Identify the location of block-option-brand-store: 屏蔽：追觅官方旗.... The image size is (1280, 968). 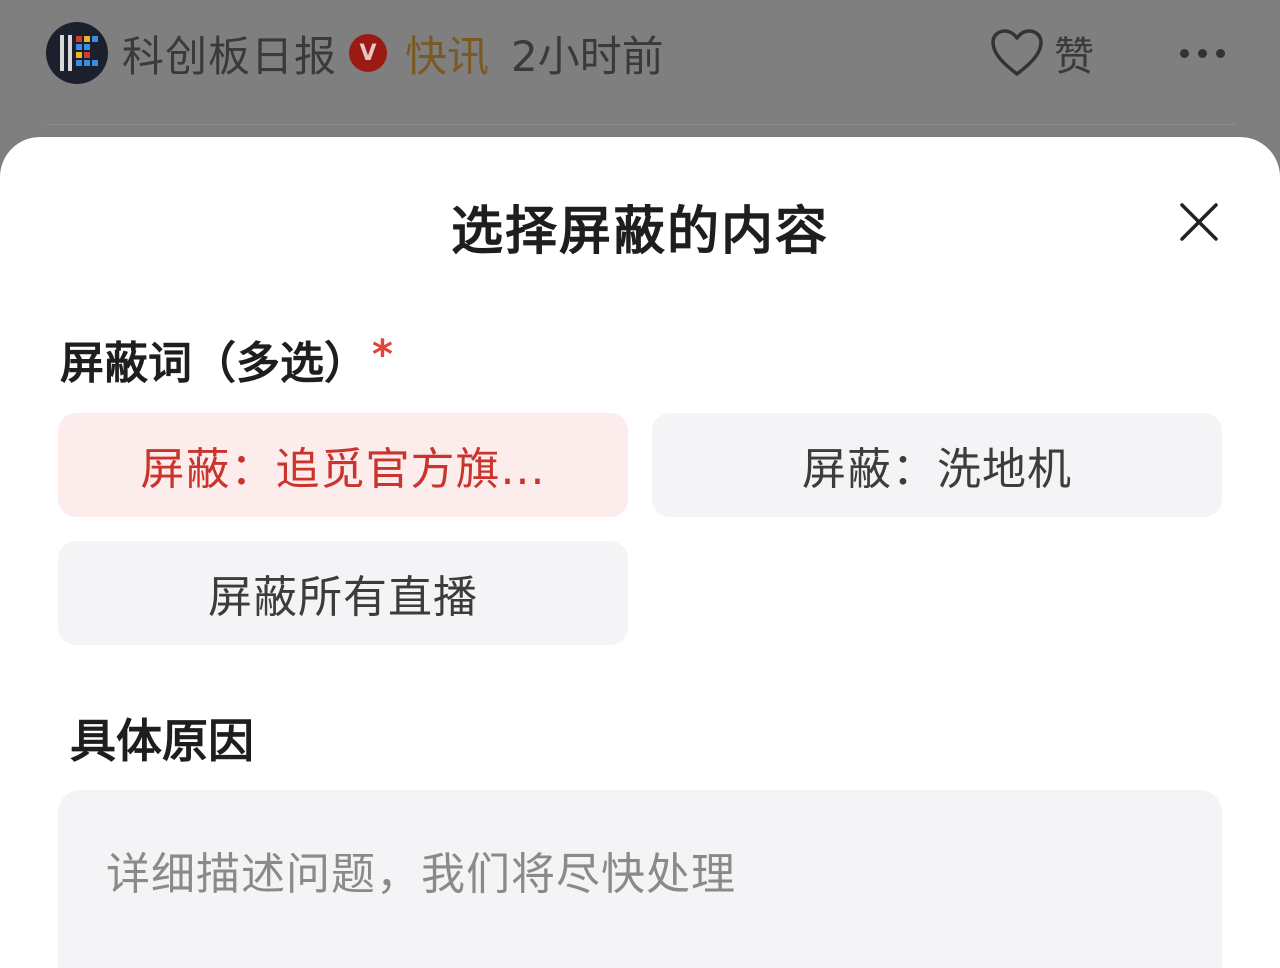
(343, 465).